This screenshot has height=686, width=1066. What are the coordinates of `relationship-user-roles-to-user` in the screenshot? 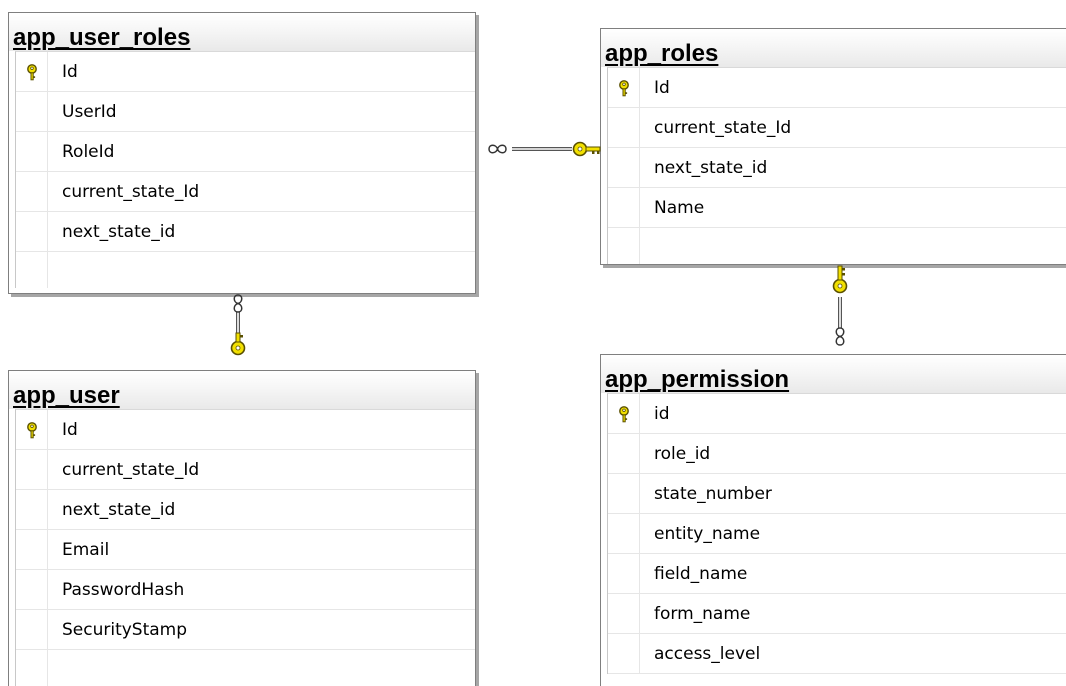 It's located at (238, 325).